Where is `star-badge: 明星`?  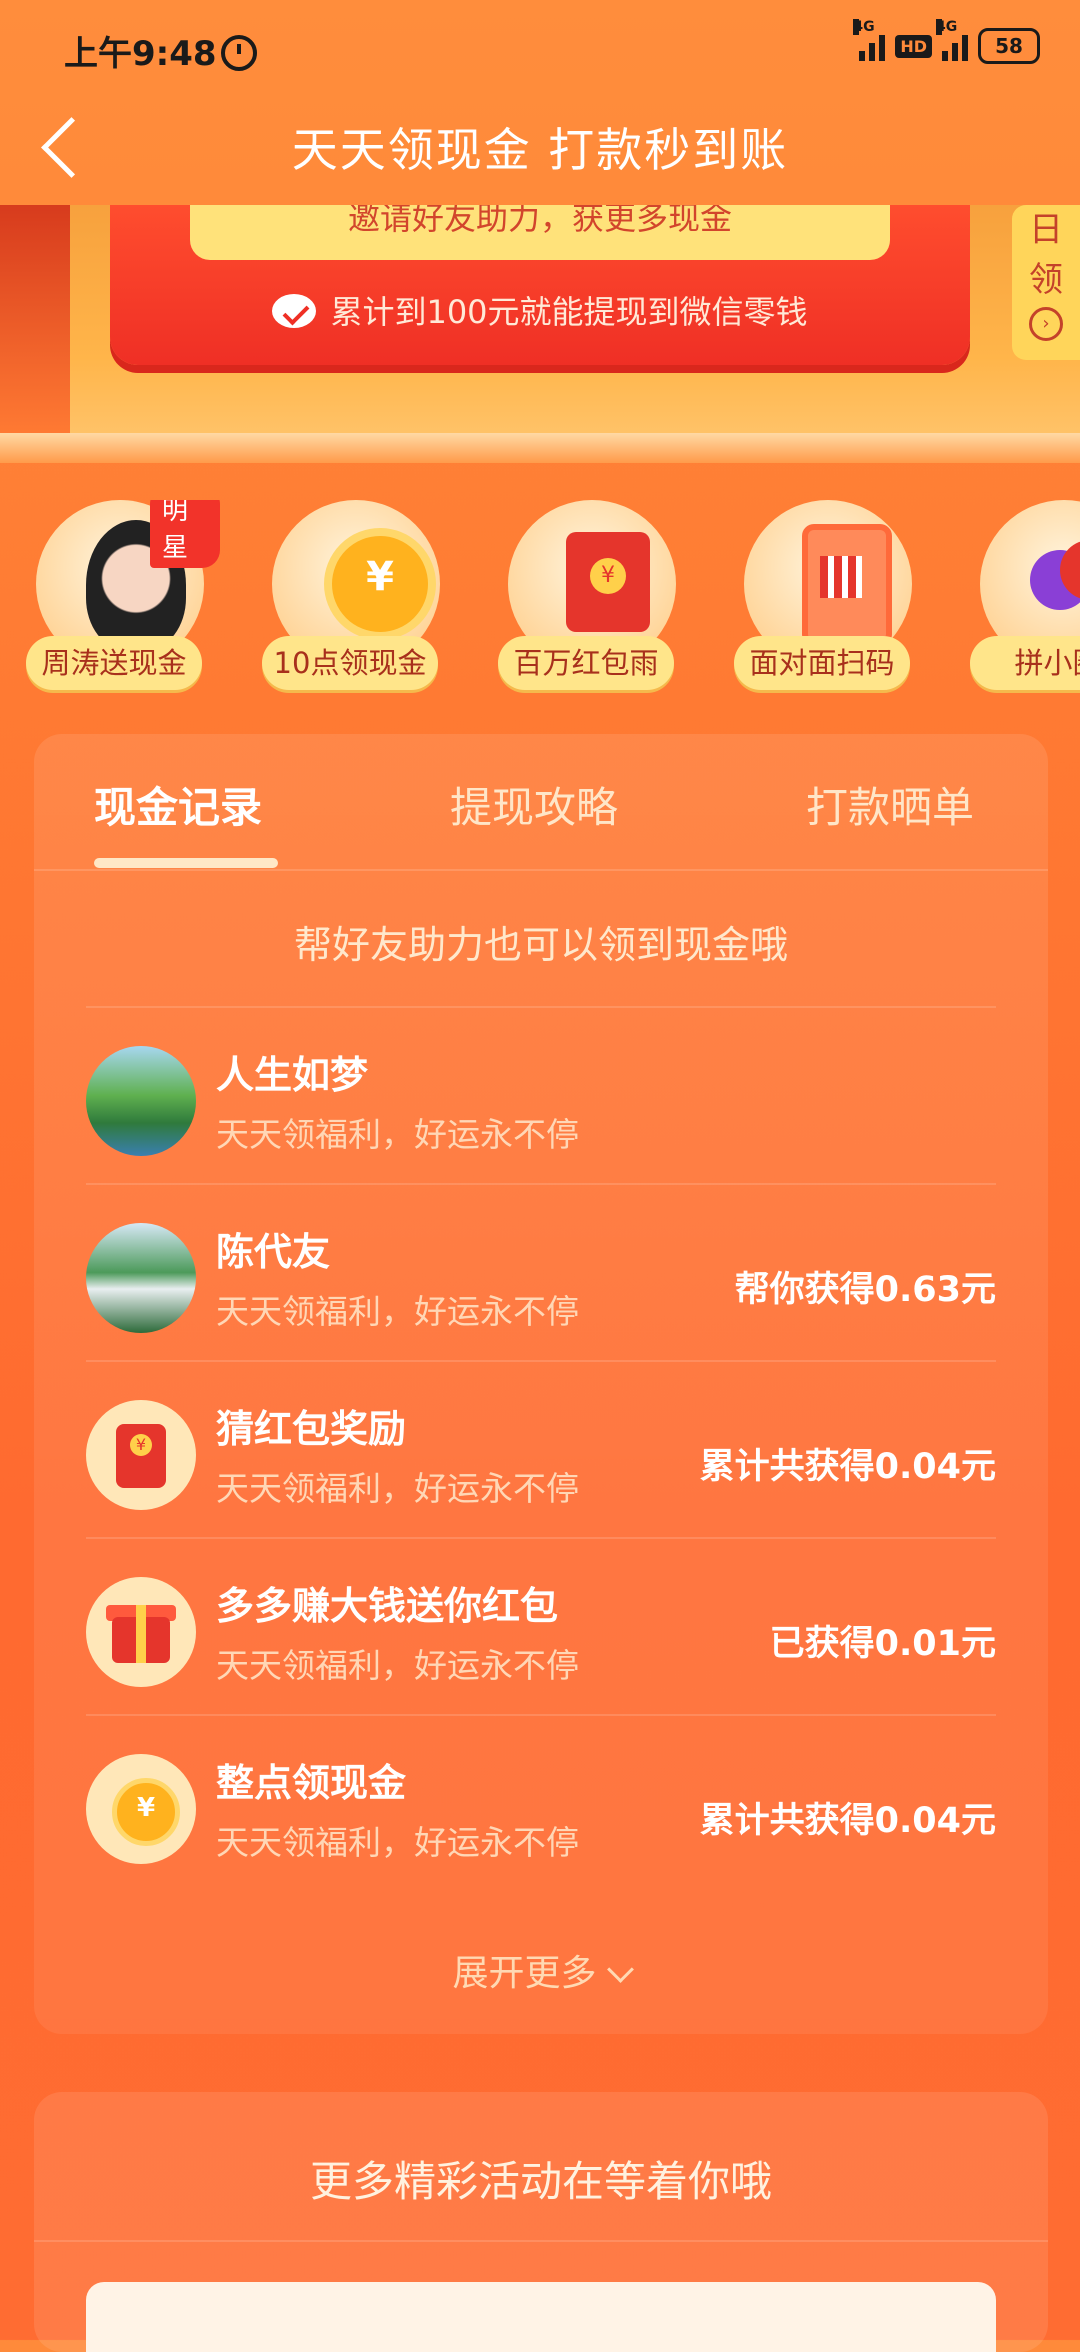
star-badge: 明星 is located at coordinates (185, 534).